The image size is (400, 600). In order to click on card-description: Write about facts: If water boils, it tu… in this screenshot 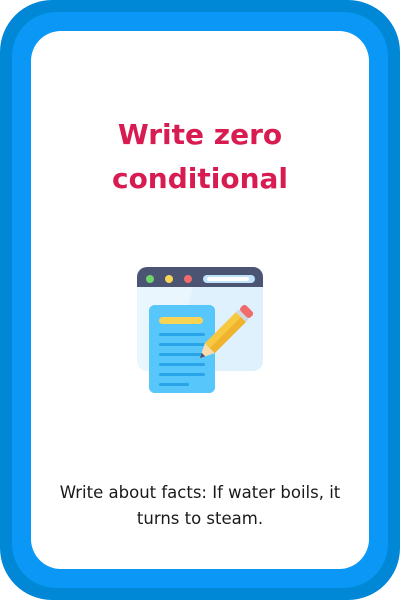, I will do `click(200, 505)`.